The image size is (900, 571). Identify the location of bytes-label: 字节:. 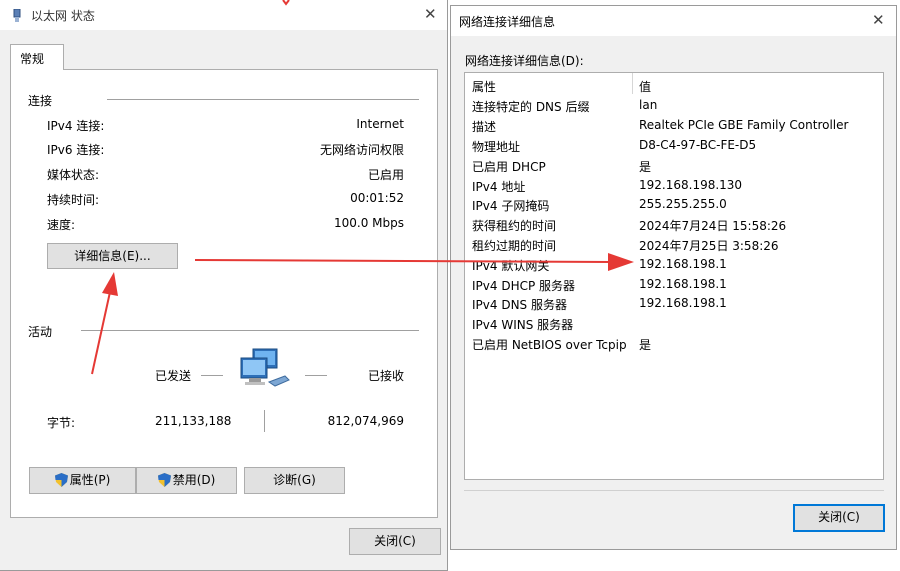
(61, 423).